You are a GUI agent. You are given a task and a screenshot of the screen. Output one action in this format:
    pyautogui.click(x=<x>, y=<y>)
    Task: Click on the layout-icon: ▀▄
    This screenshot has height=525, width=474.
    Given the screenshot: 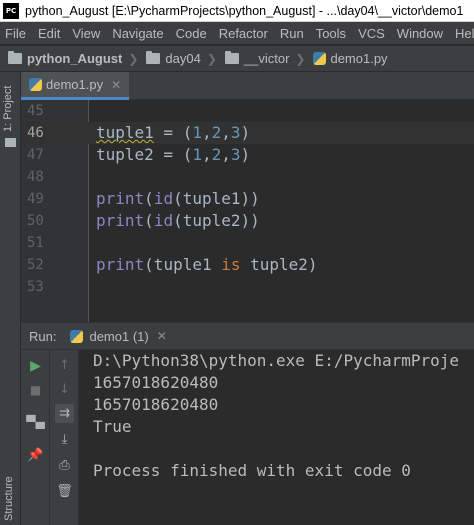 What is the action you would take?
    pyautogui.click(x=35, y=421)
    